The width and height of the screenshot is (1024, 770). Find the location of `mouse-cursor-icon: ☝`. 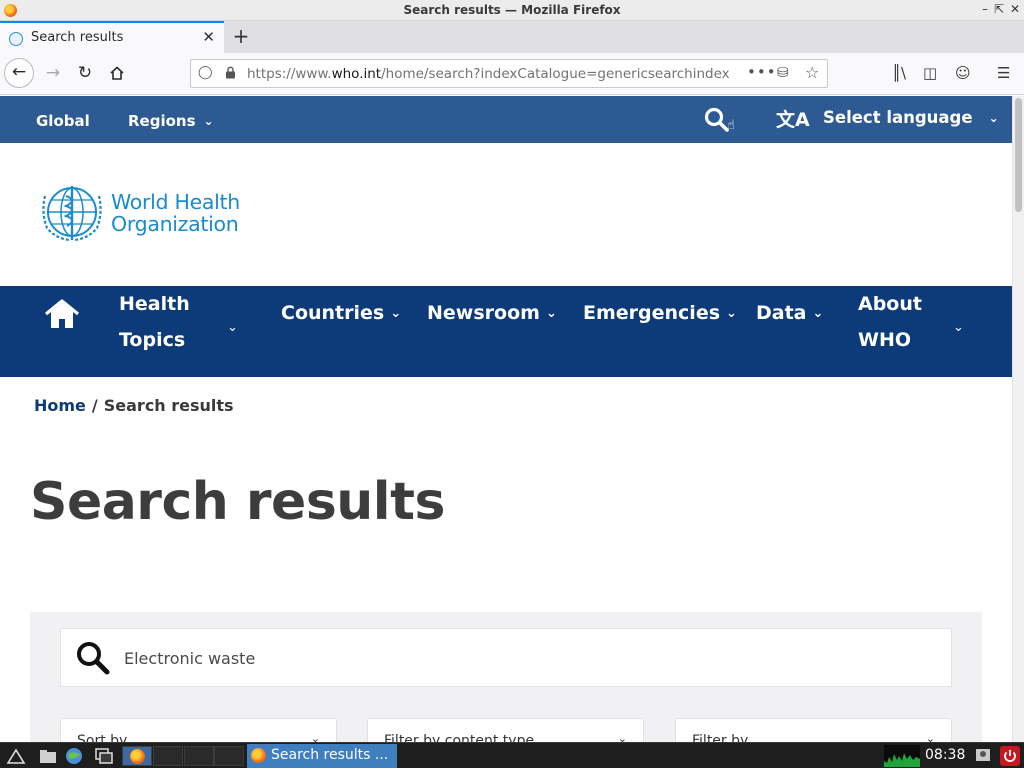

mouse-cursor-icon: ☝ is located at coordinates (731, 125).